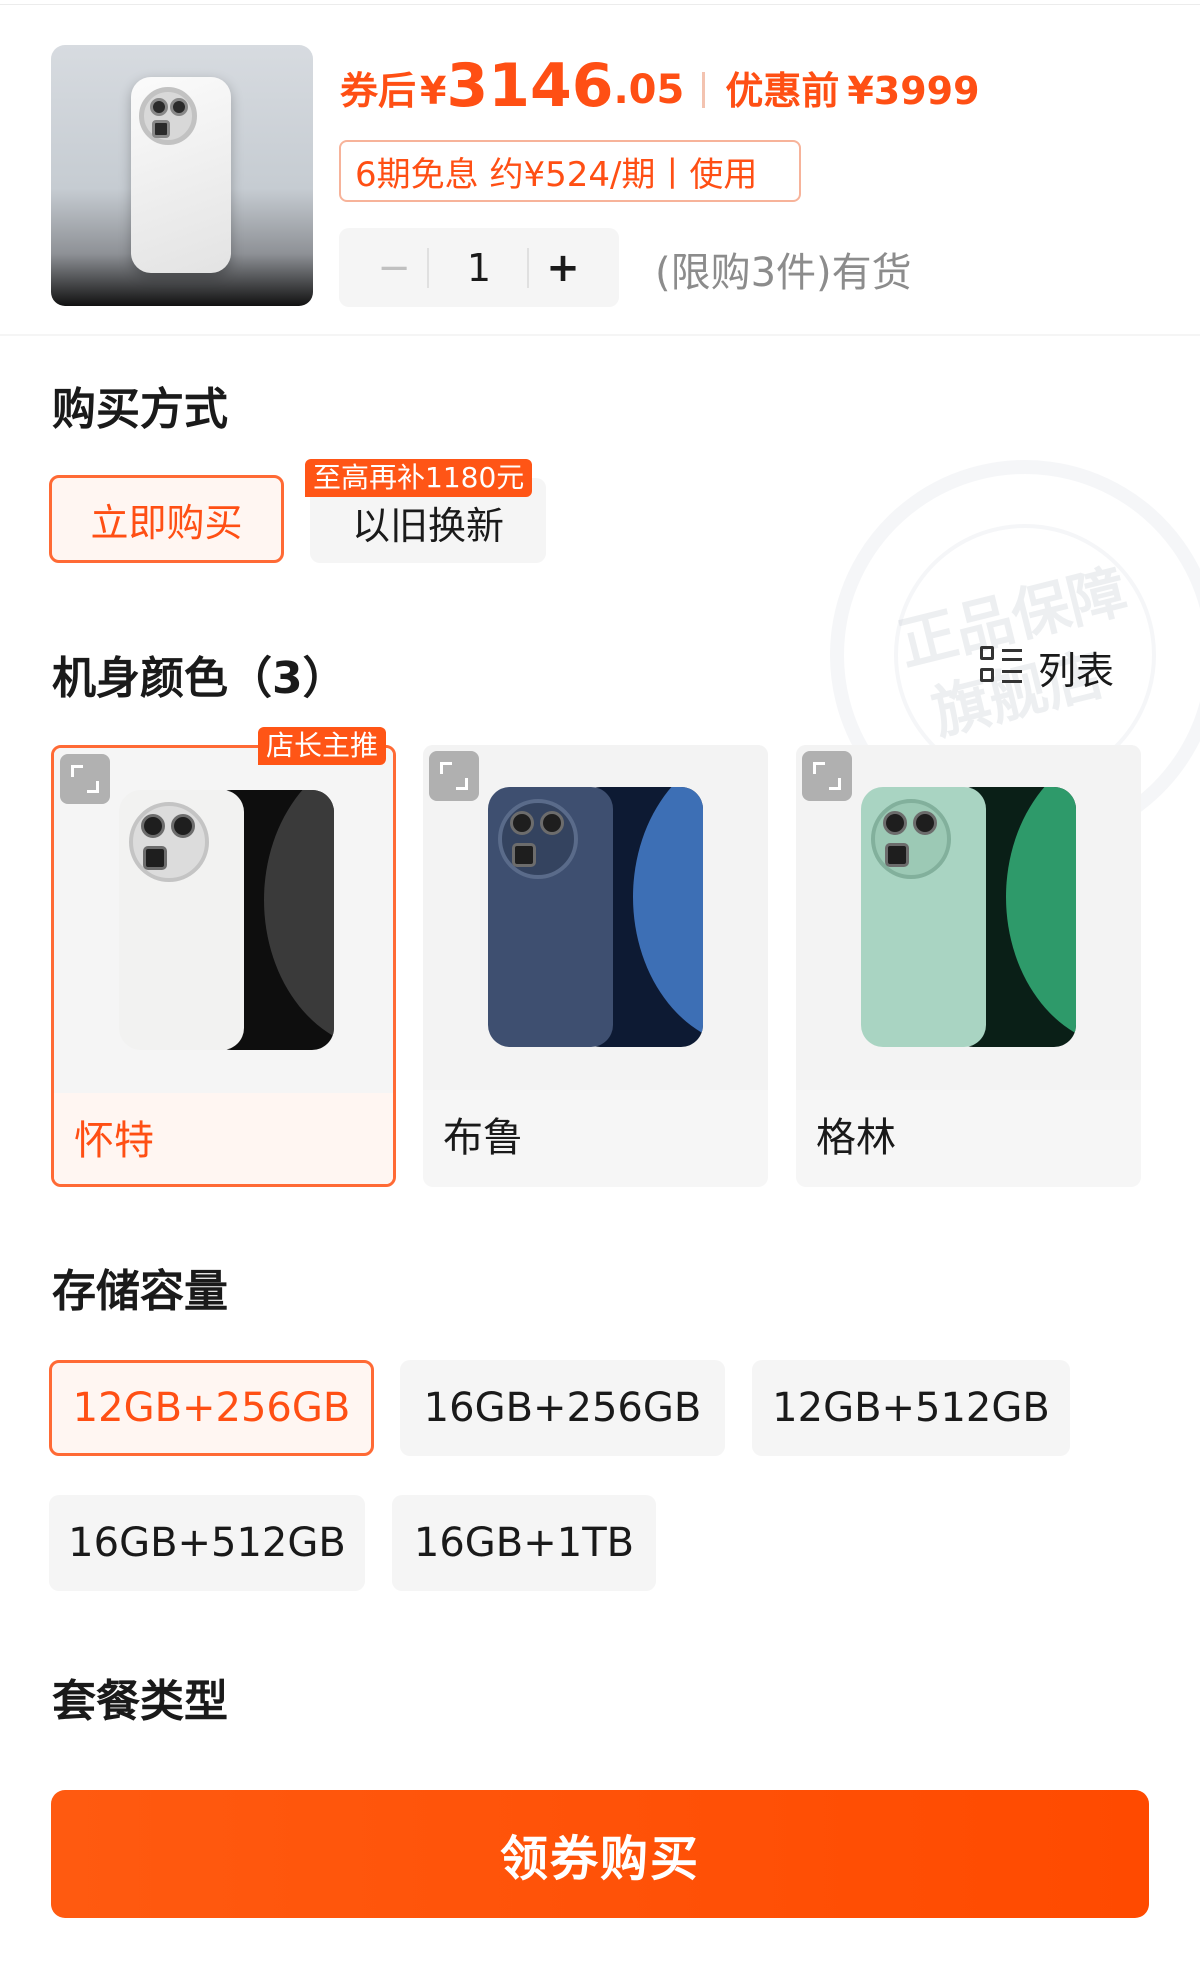 This screenshot has height=1964, width=1200. What do you see at coordinates (530, 86) in the screenshot?
I see `price-integer: 3146` at bounding box center [530, 86].